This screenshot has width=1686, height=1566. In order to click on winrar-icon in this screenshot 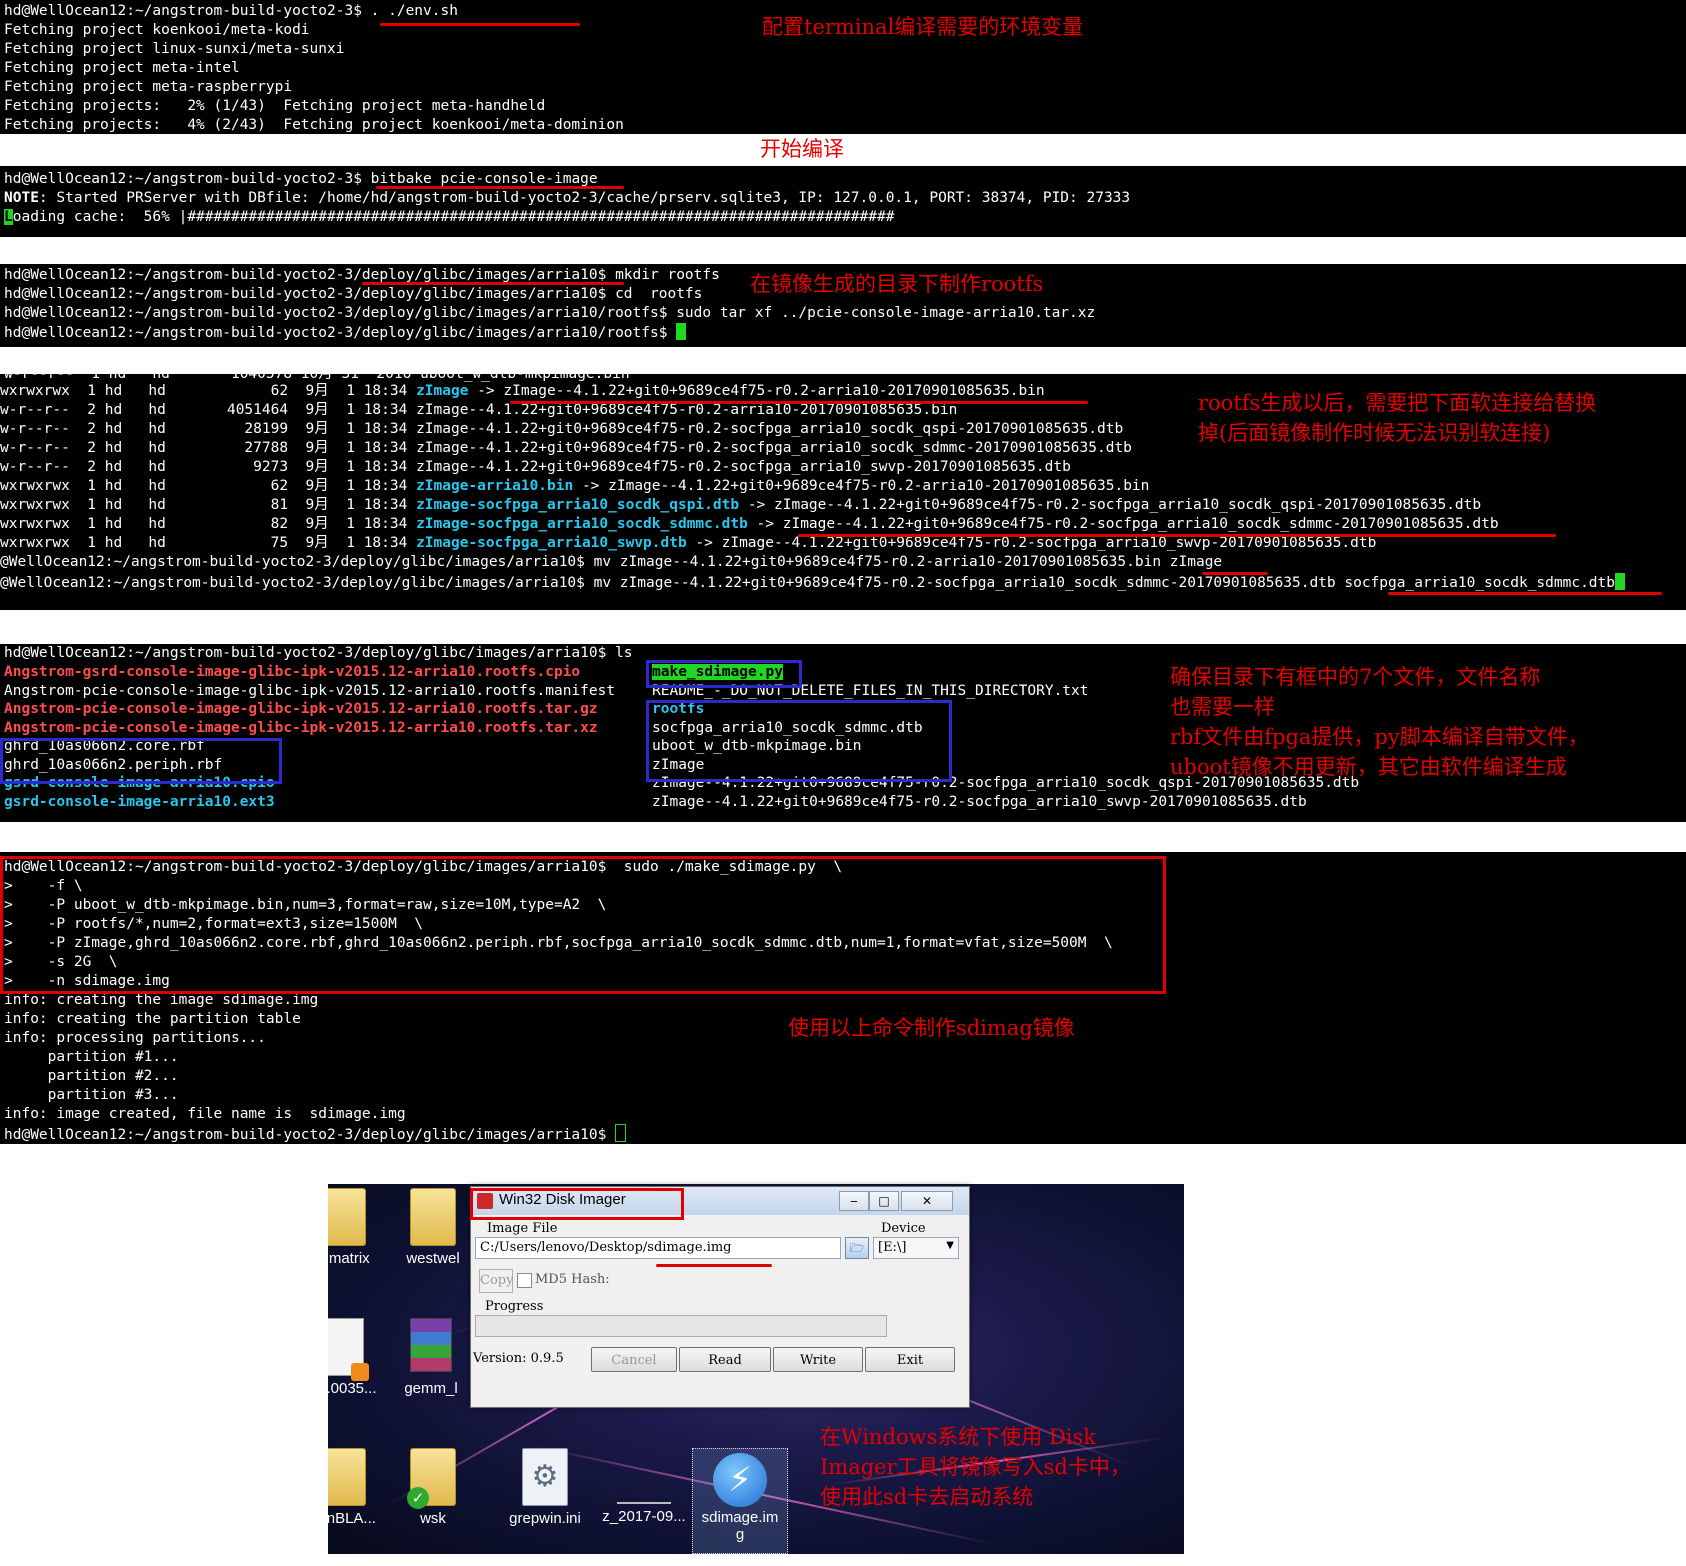, I will do `click(431, 1345)`.